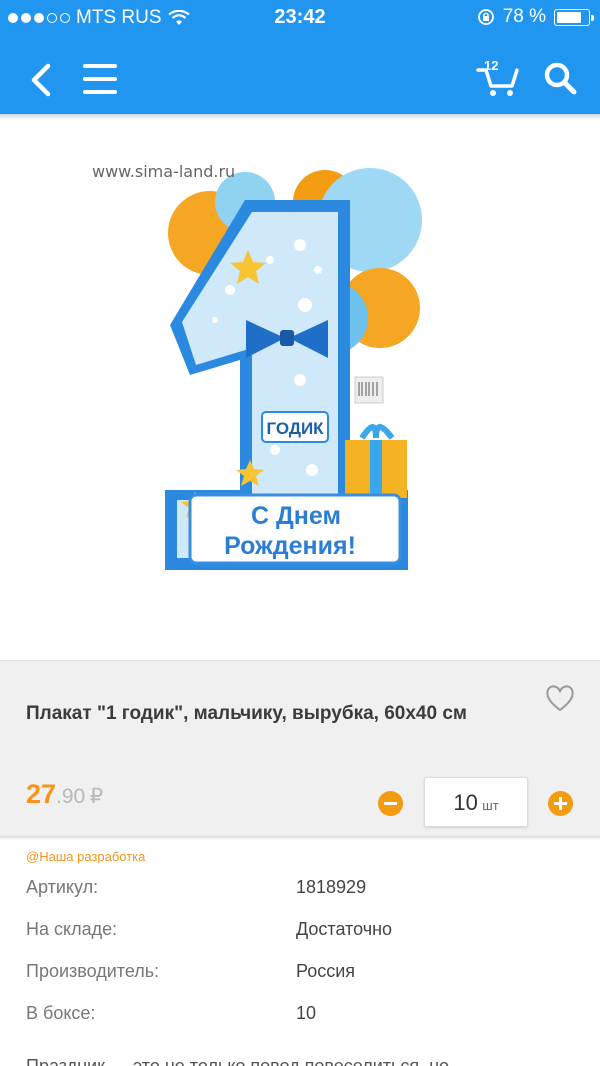 Image resolution: width=600 pixels, height=1066 pixels. I want to click on poster-tag-text: ГОДИК, so click(295, 428).